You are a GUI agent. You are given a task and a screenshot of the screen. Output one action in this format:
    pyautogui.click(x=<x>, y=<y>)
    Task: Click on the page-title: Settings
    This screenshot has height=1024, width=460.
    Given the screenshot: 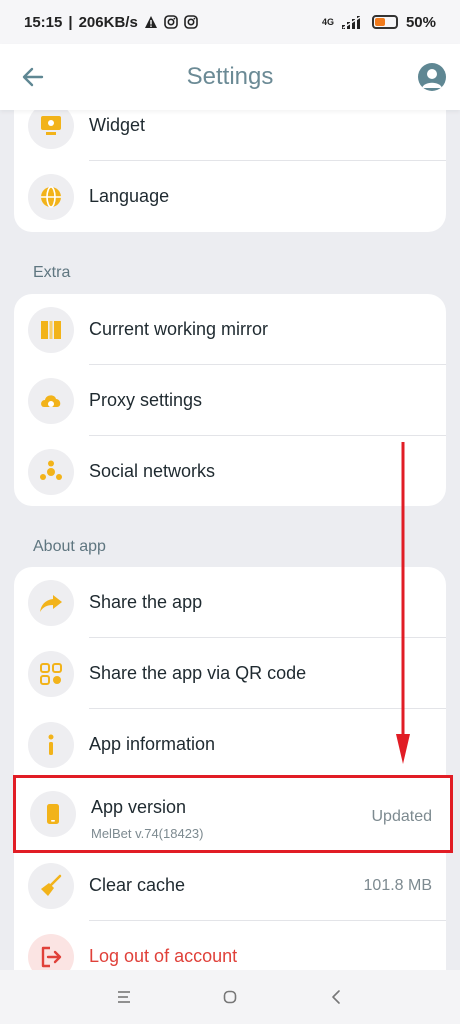 What is the action you would take?
    pyautogui.click(x=230, y=76)
    